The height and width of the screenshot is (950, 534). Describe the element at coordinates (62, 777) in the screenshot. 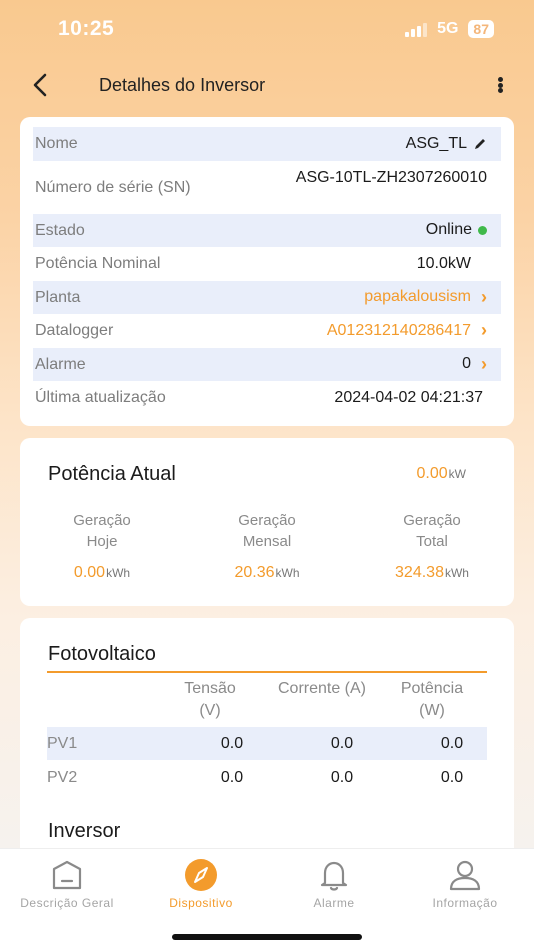

I see `pv-string-name: PV2` at that location.